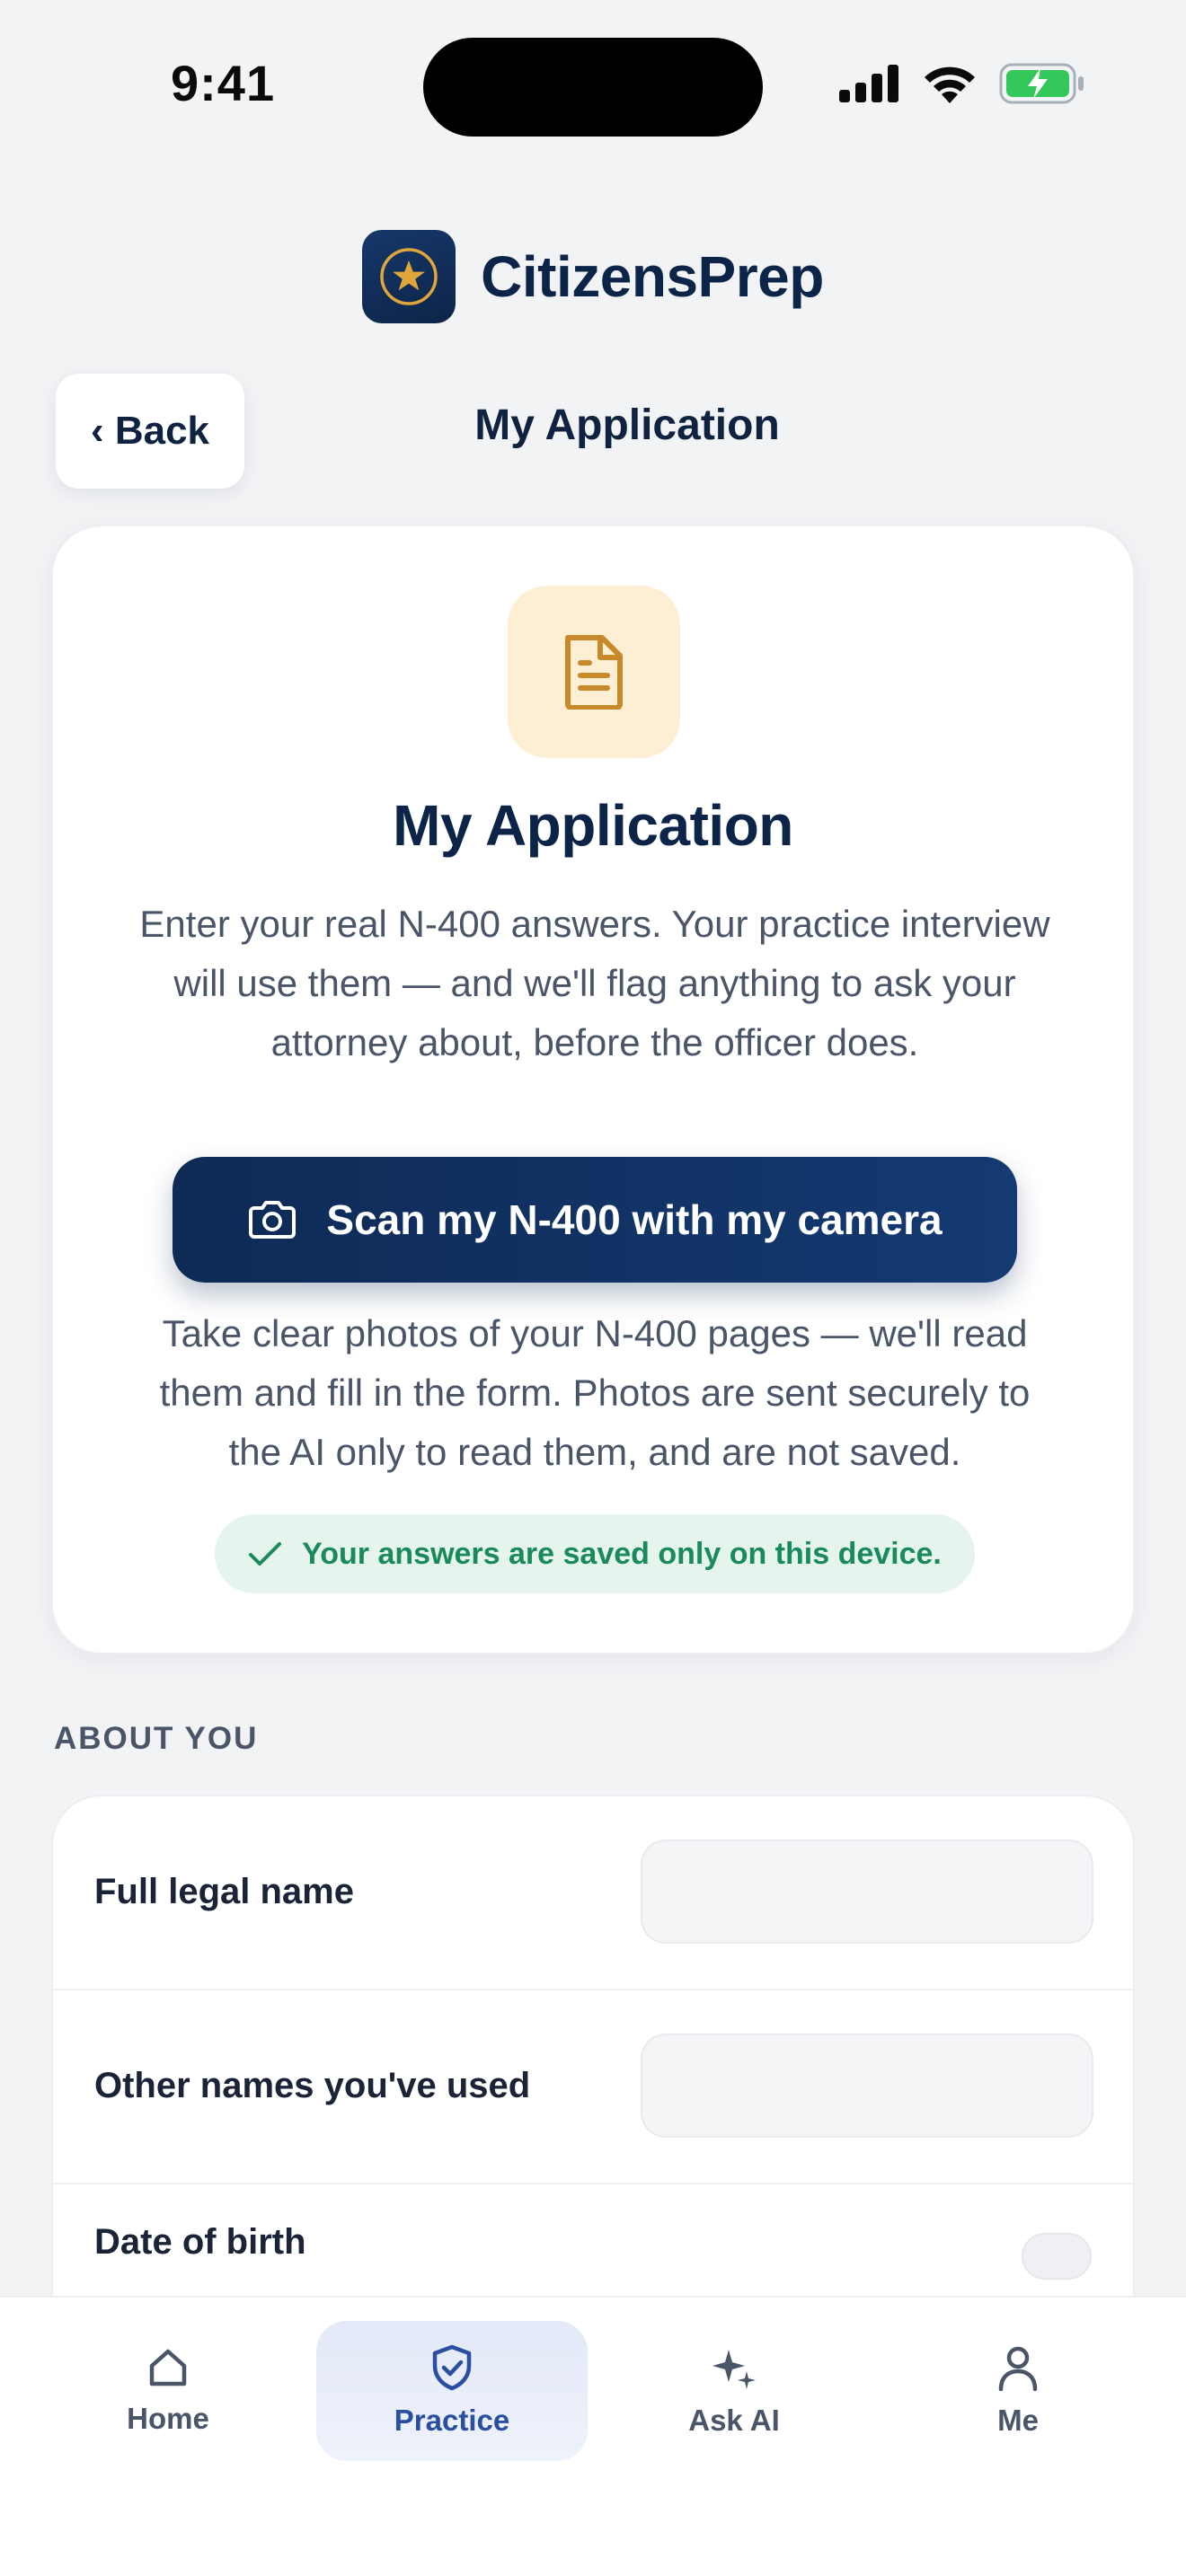 This screenshot has width=1186, height=2576. What do you see at coordinates (168, 2391) in the screenshot?
I see `tab-home: Home` at bounding box center [168, 2391].